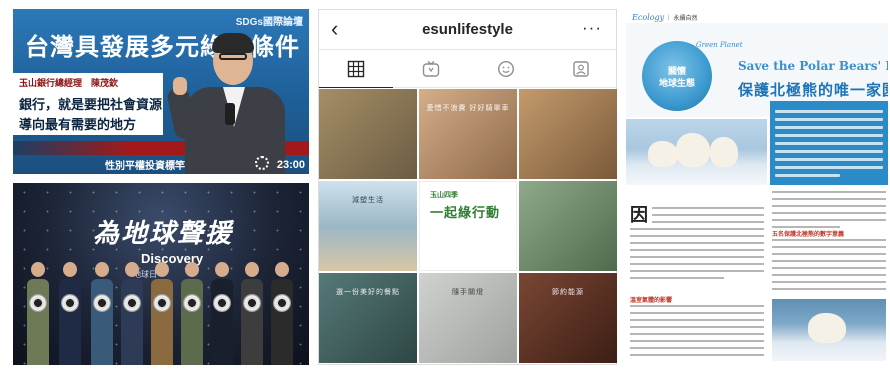 The height and width of the screenshot is (371, 890). Describe the element at coordinates (697, 256) in the screenshot. I see `body-text-column-1b` at that location.